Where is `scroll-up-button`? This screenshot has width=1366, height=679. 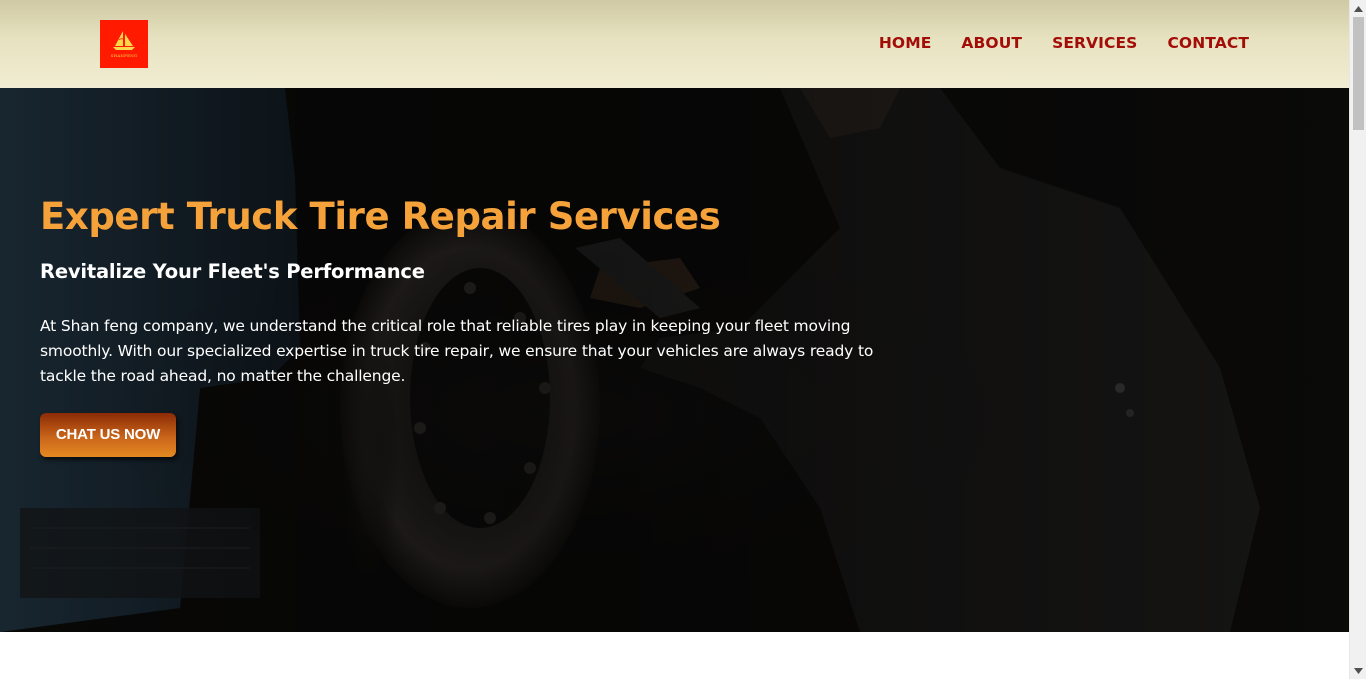 scroll-up-button is located at coordinates (1358, 8).